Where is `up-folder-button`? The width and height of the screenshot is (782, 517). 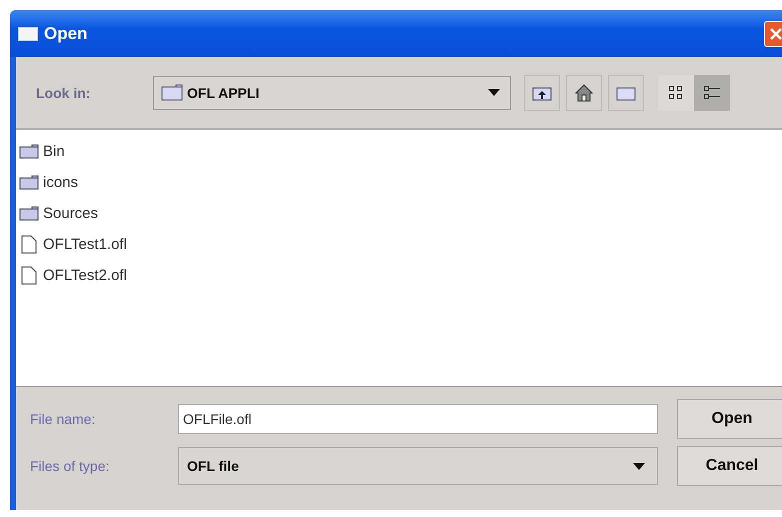
up-folder-button is located at coordinates (542, 92).